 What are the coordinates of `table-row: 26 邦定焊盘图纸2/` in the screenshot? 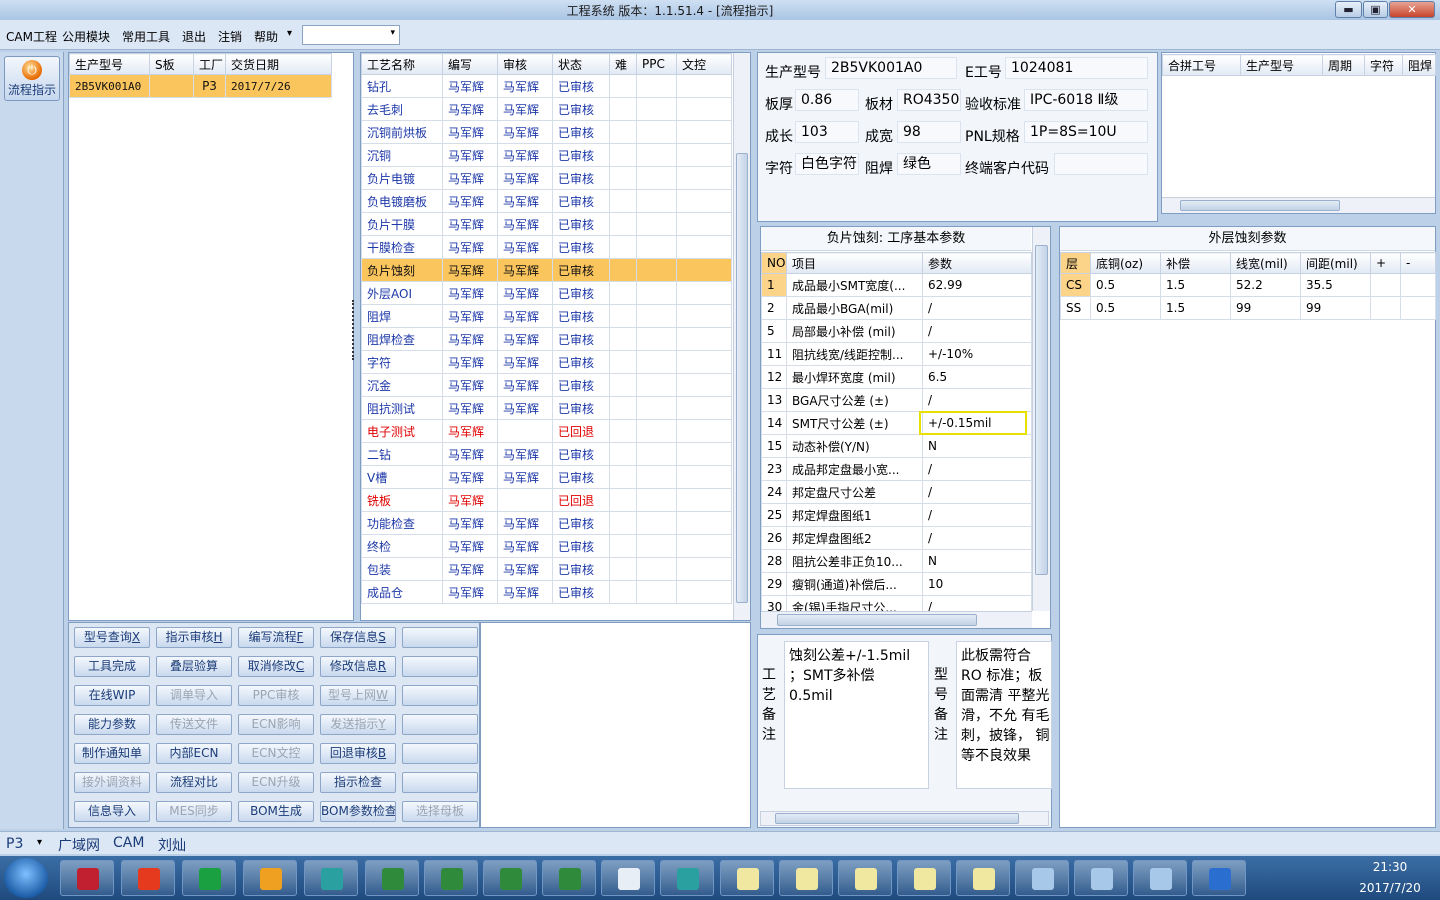 It's located at (896, 538).